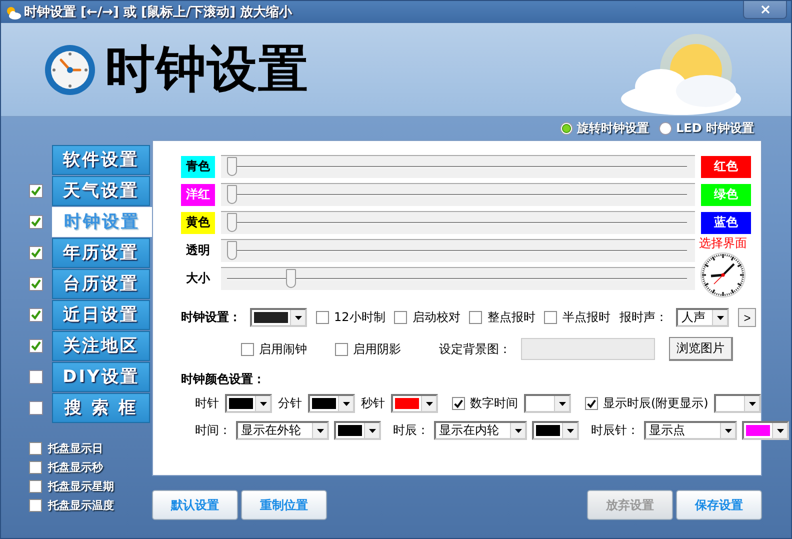  What do you see at coordinates (373, 403) in the screenshot?
I see `field-label: 秒针` at bounding box center [373, 403].